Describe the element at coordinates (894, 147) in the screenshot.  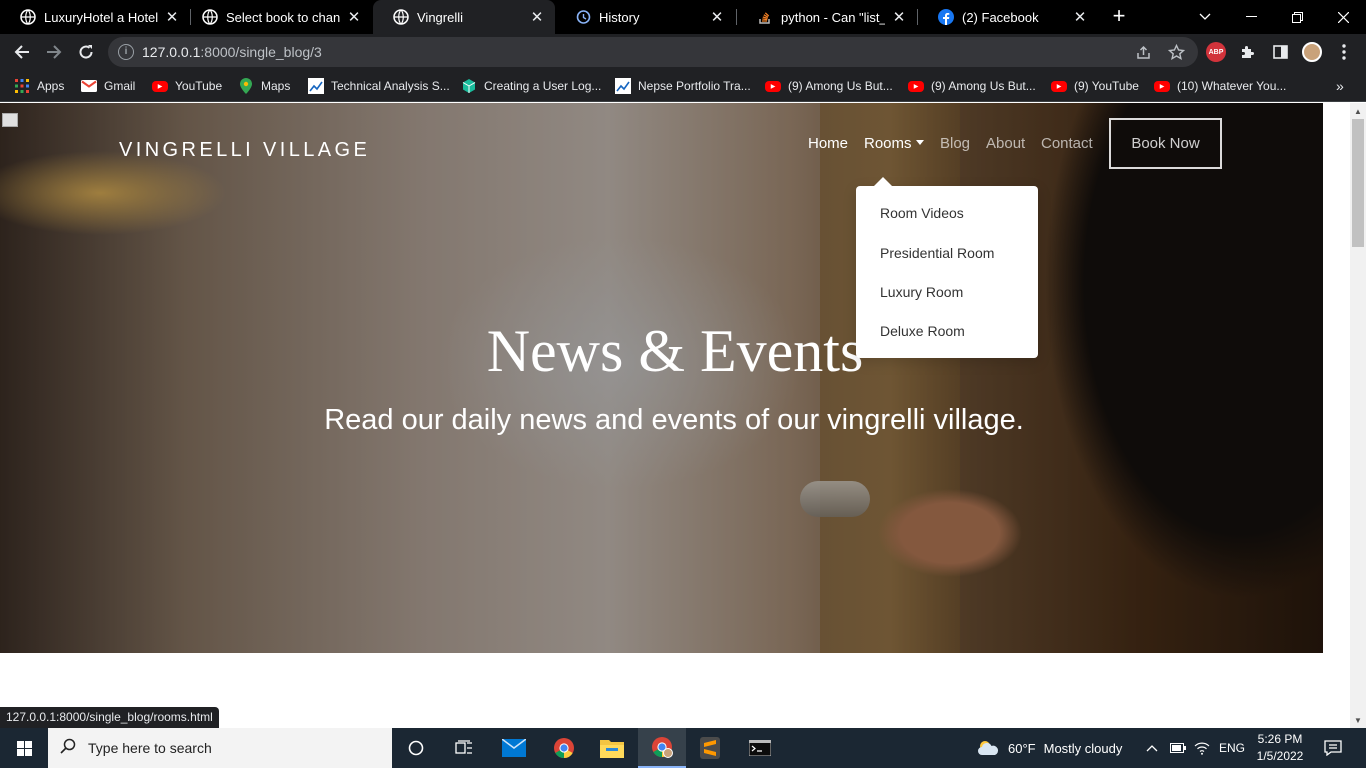
I see `nav-rooms: Rooms` at that location.